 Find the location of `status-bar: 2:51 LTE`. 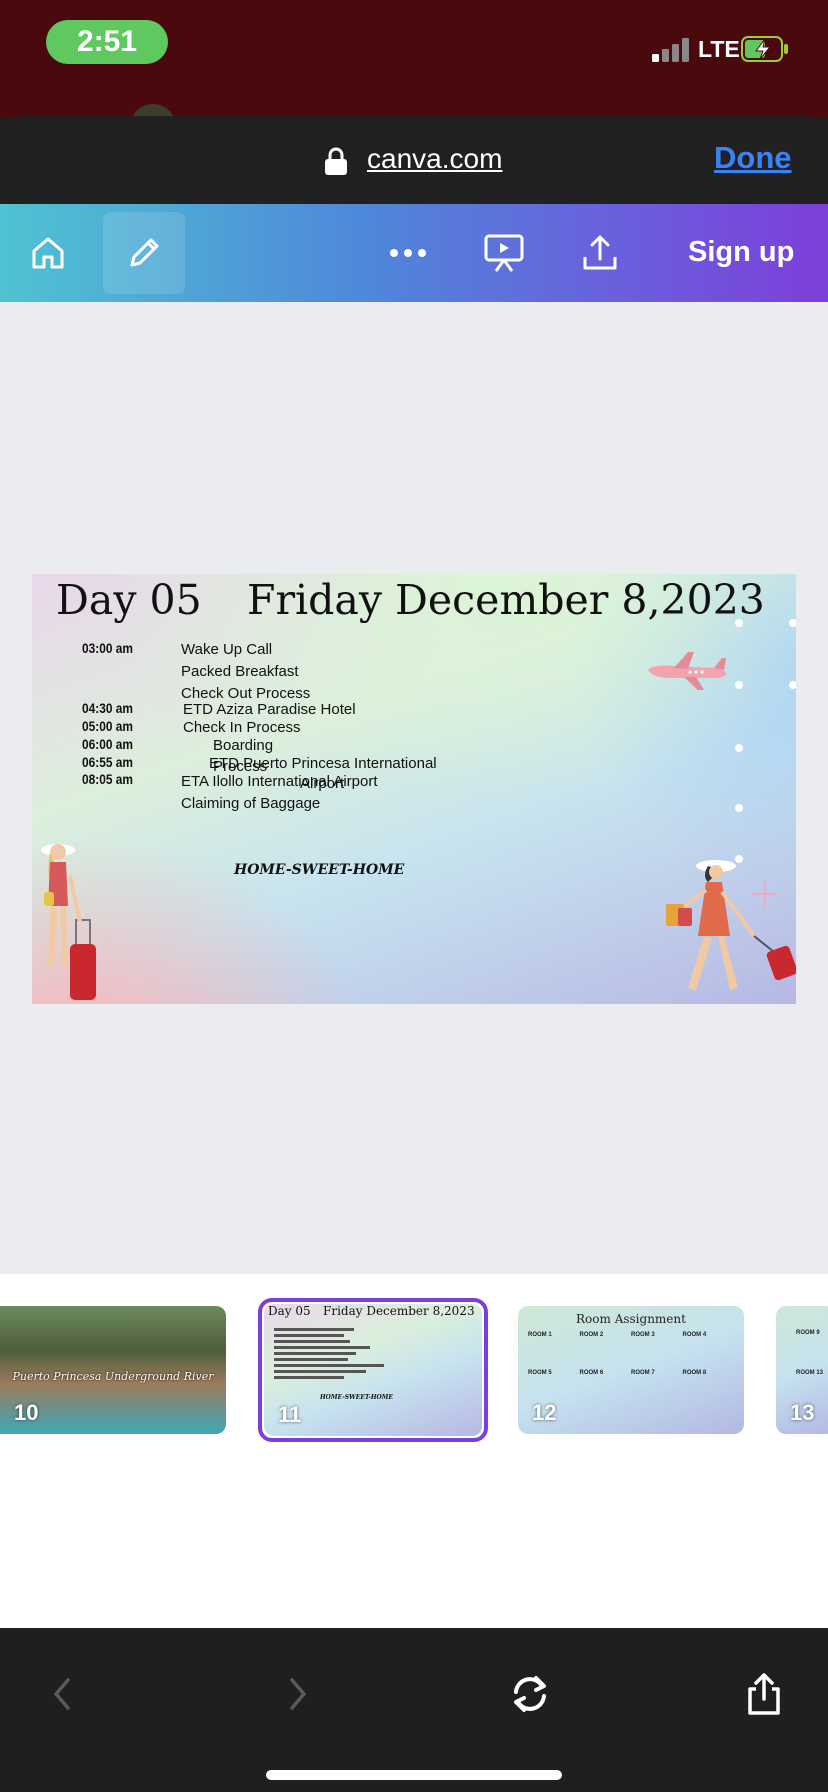

status-bar: 2:51 LTE is located at coordinates (414, 64).